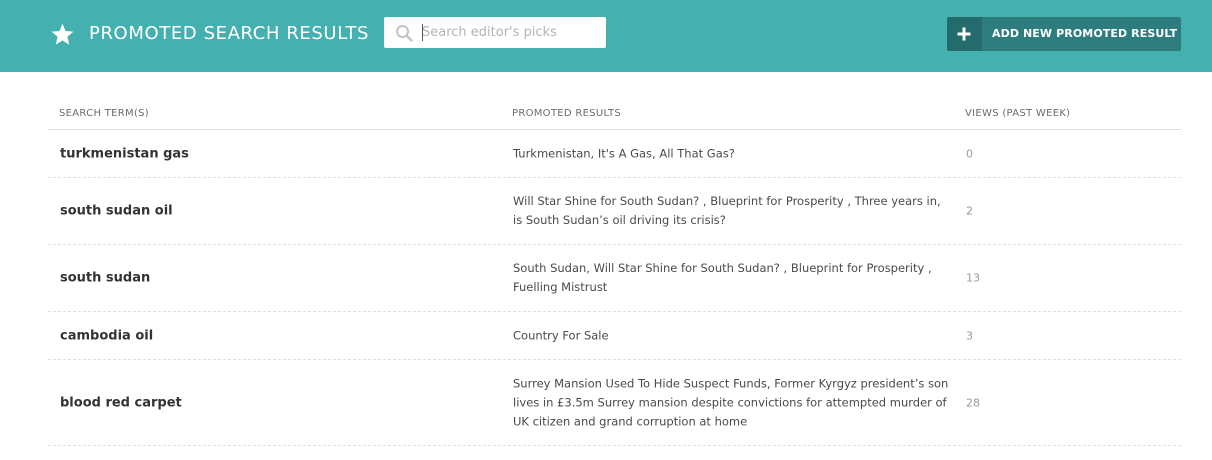  I want to click on promoted-results: Turkmenistan, It's A Gas, All That Gas?, so click(624, 153).